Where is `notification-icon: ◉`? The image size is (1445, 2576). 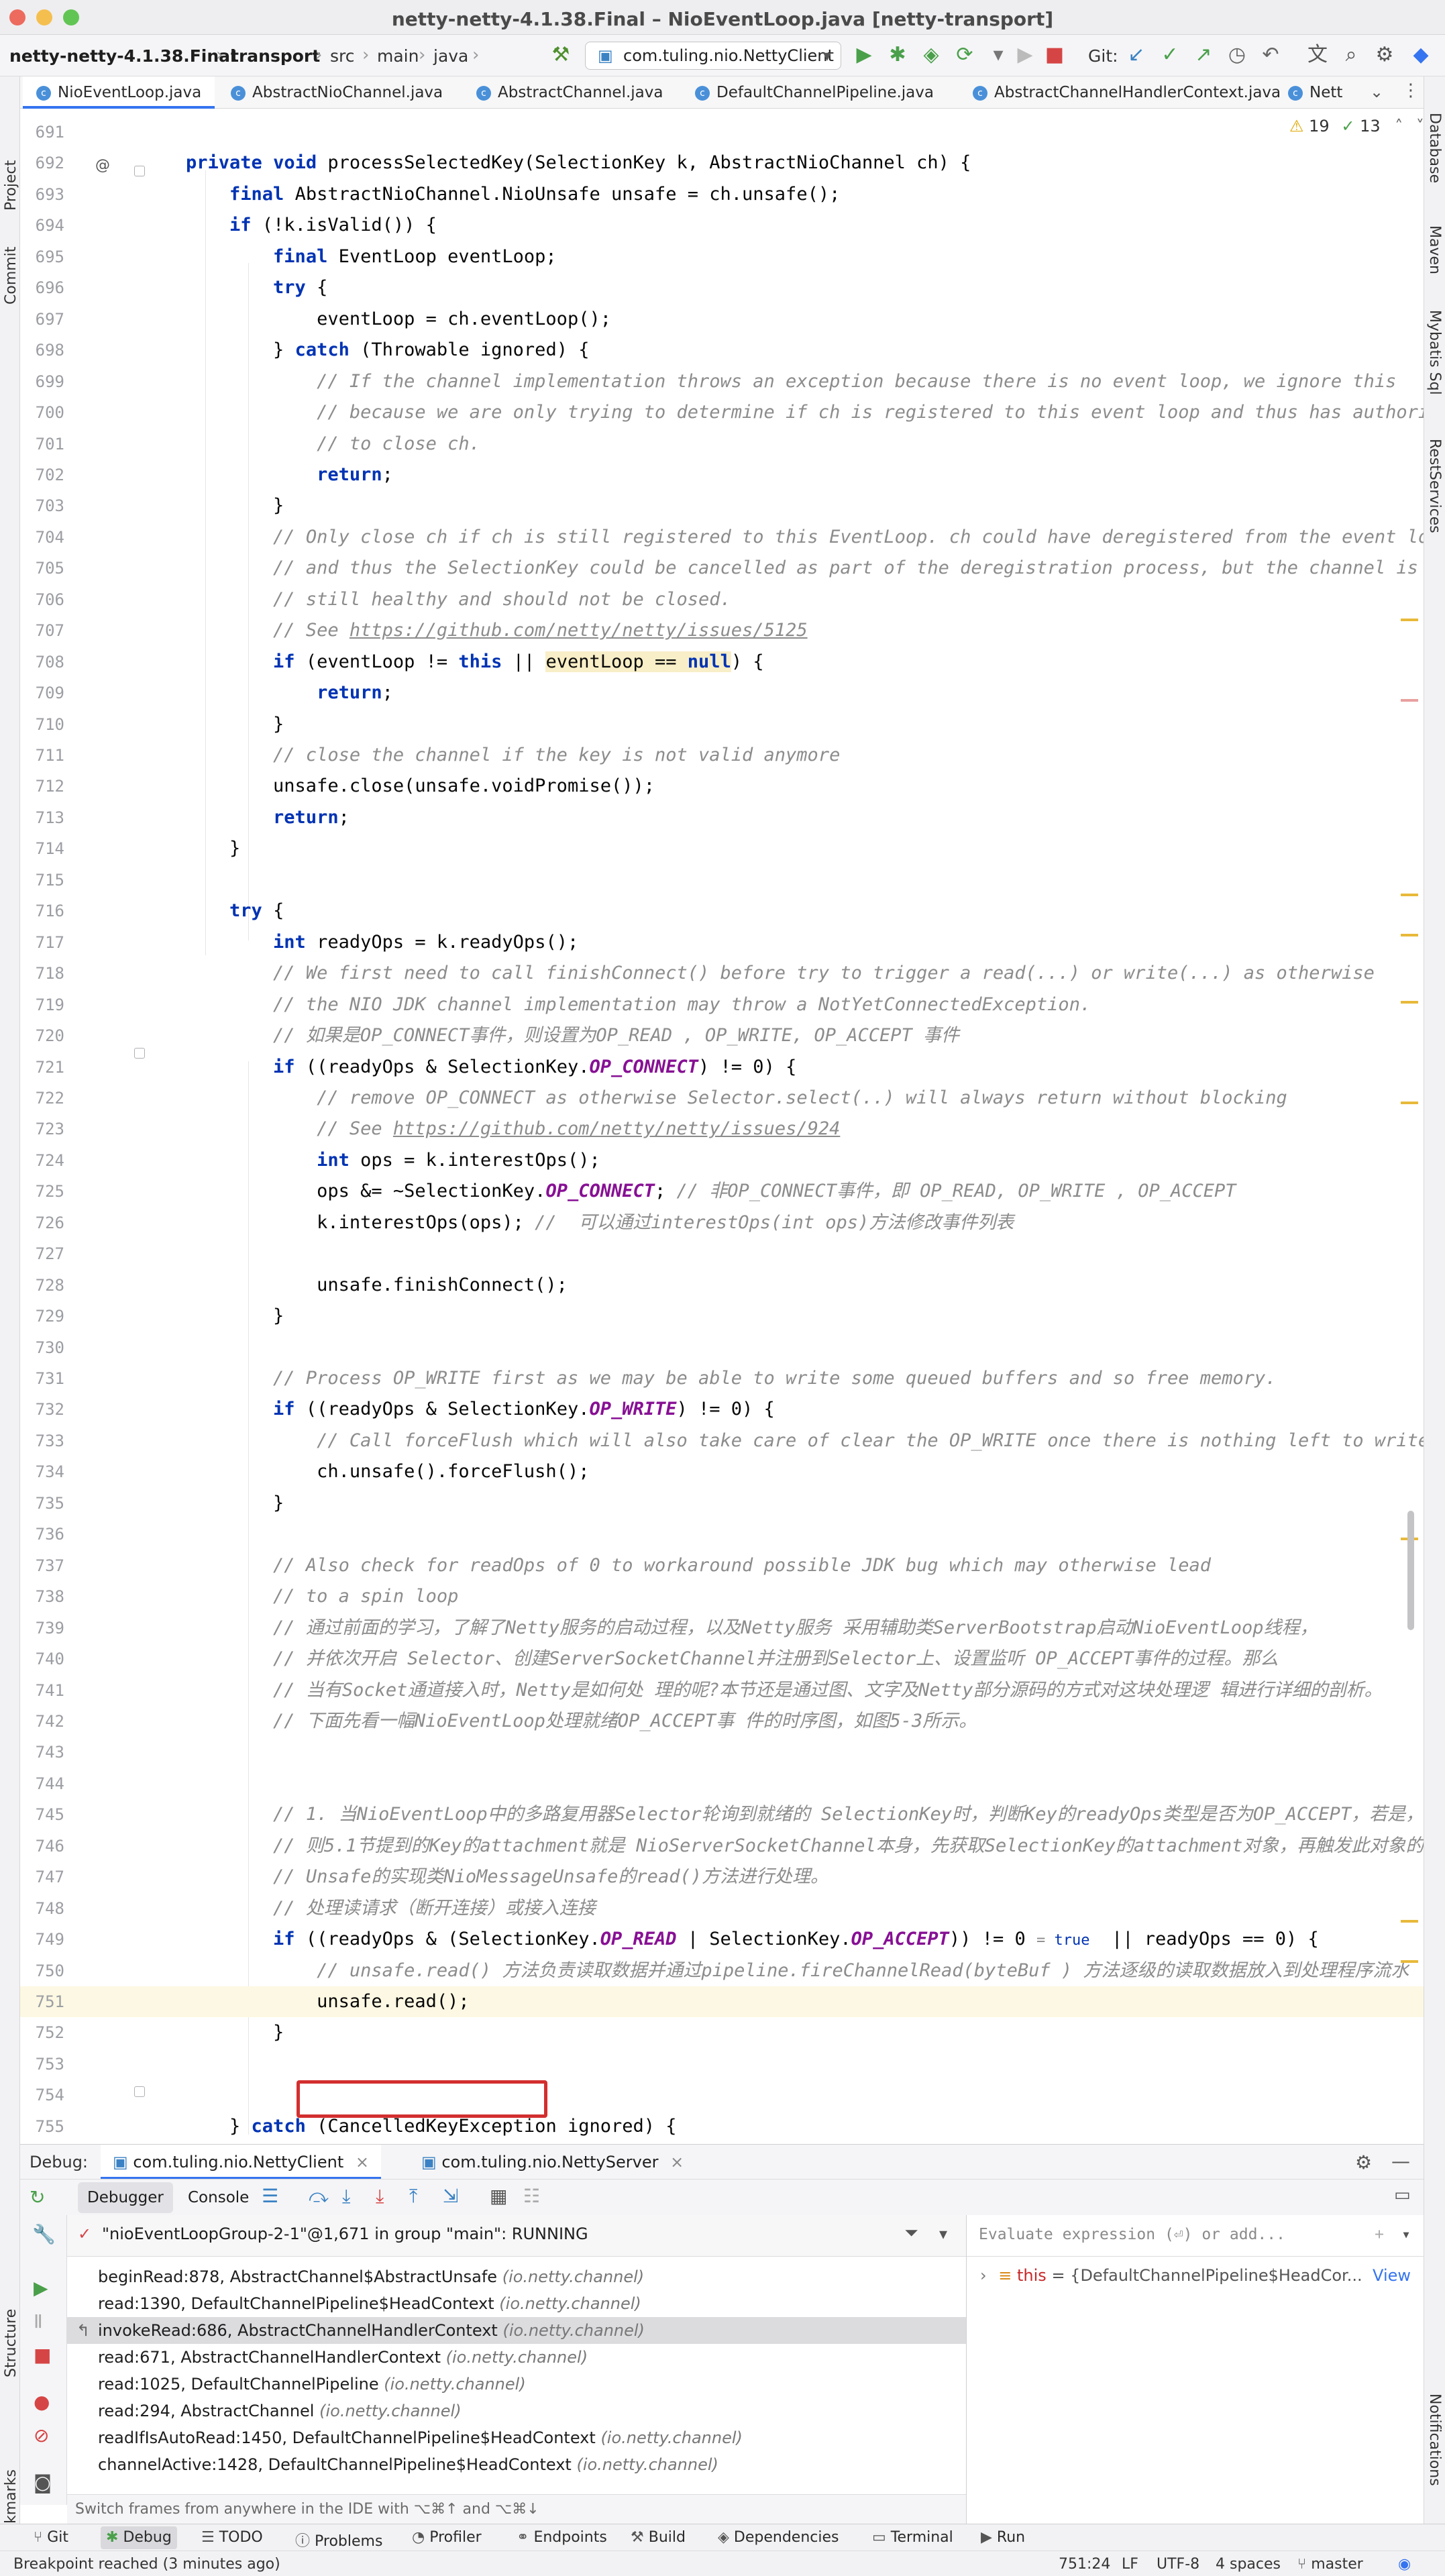
notification-icon: ◉ is located at coordinates (1405, 2564).